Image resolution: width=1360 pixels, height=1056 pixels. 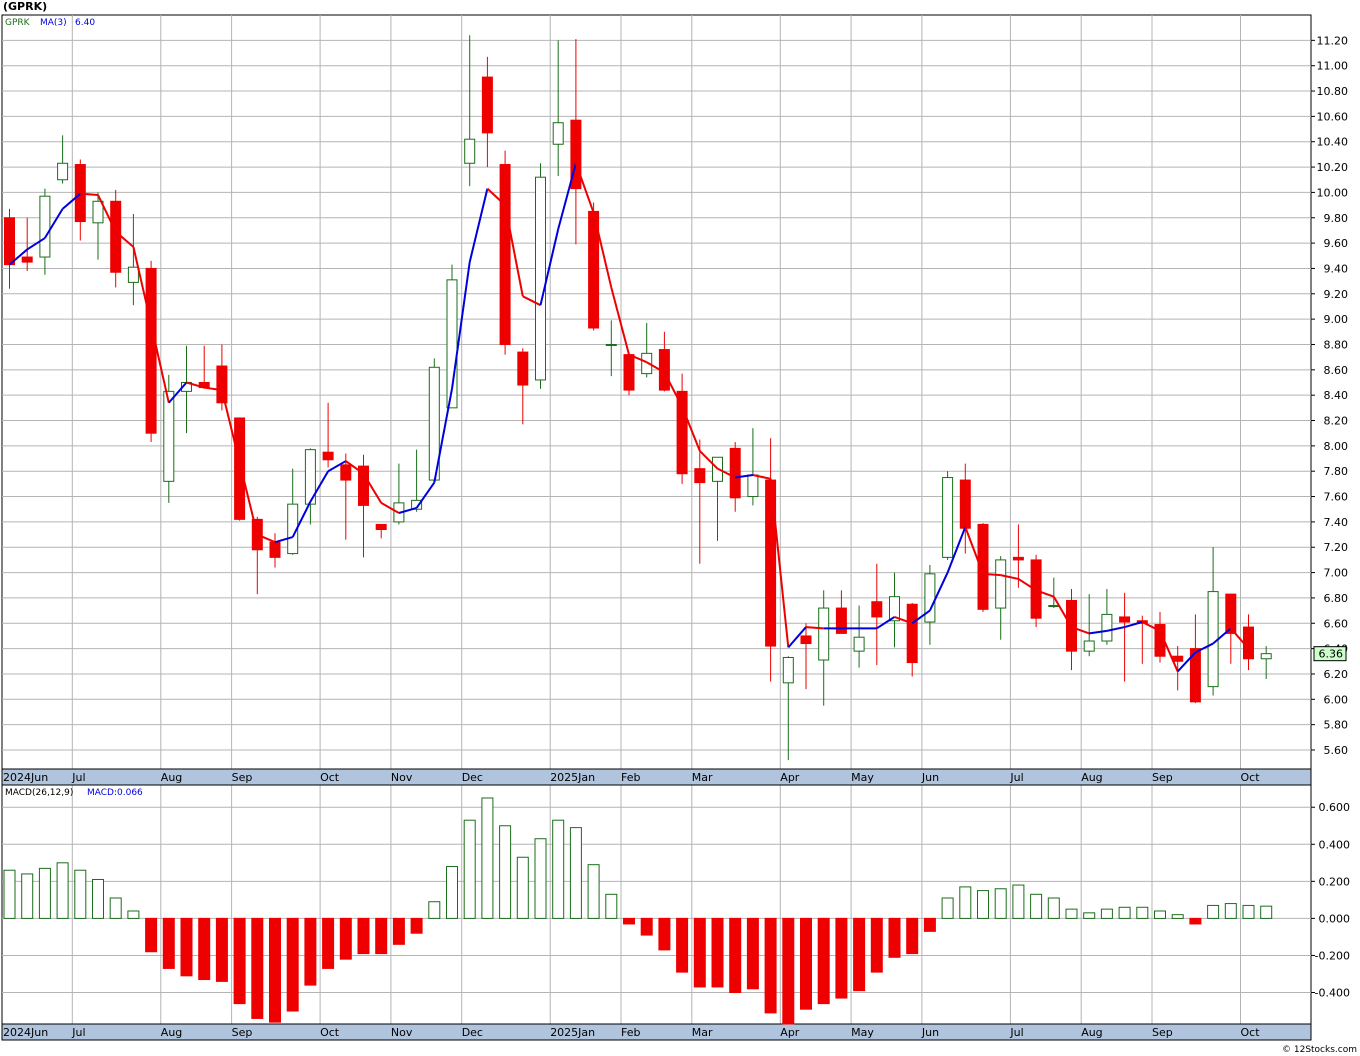 What do you see at coordinates (1336, 725) in the screenshot?
I see `y-tick-label: 5.80` at bounding box center [1336, 725].